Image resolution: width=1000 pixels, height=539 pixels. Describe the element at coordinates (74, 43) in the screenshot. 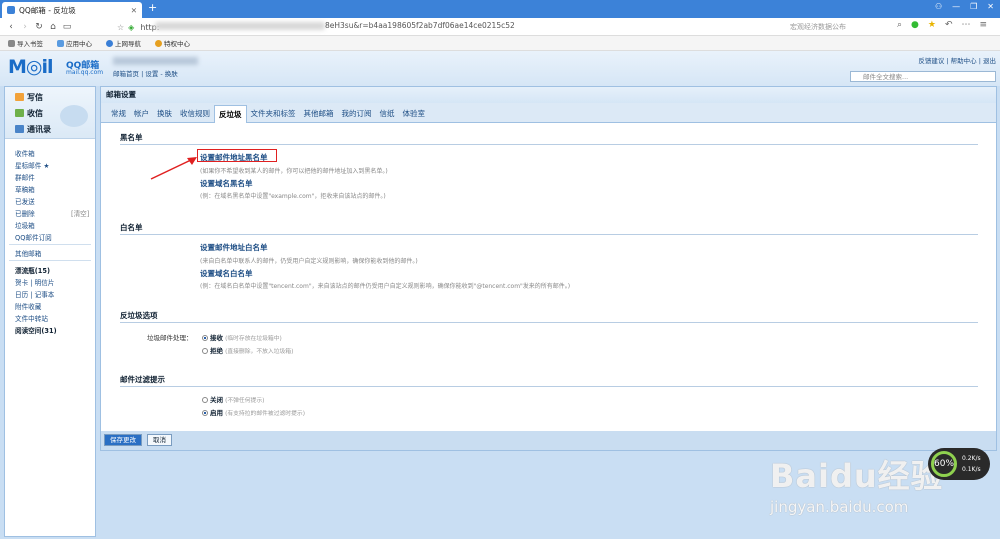

I see `bookmark-apps: 应用中心` at that location.